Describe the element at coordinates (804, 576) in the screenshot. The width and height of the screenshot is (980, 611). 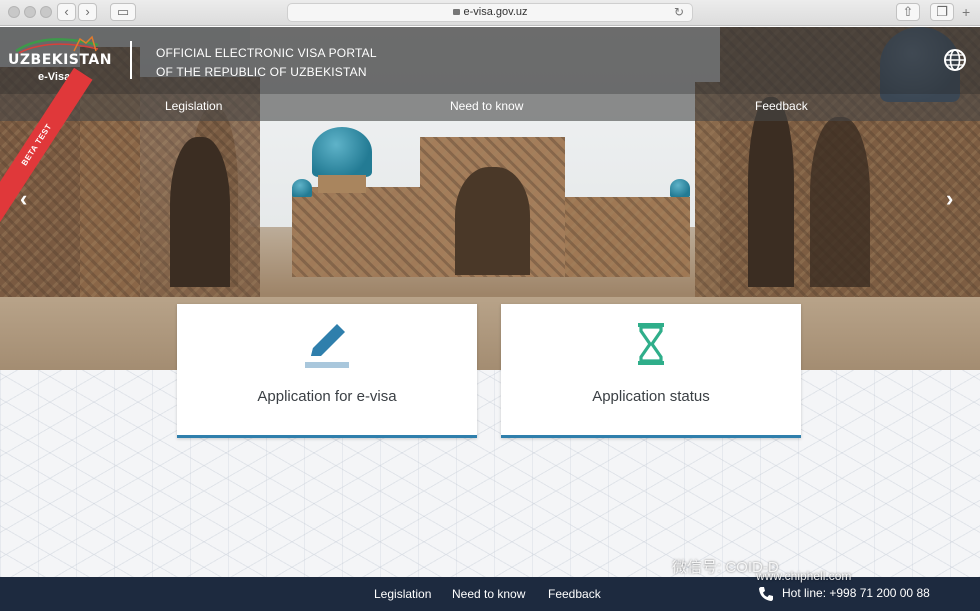
I see `watermark-site: www.chiphell.com` at that location.